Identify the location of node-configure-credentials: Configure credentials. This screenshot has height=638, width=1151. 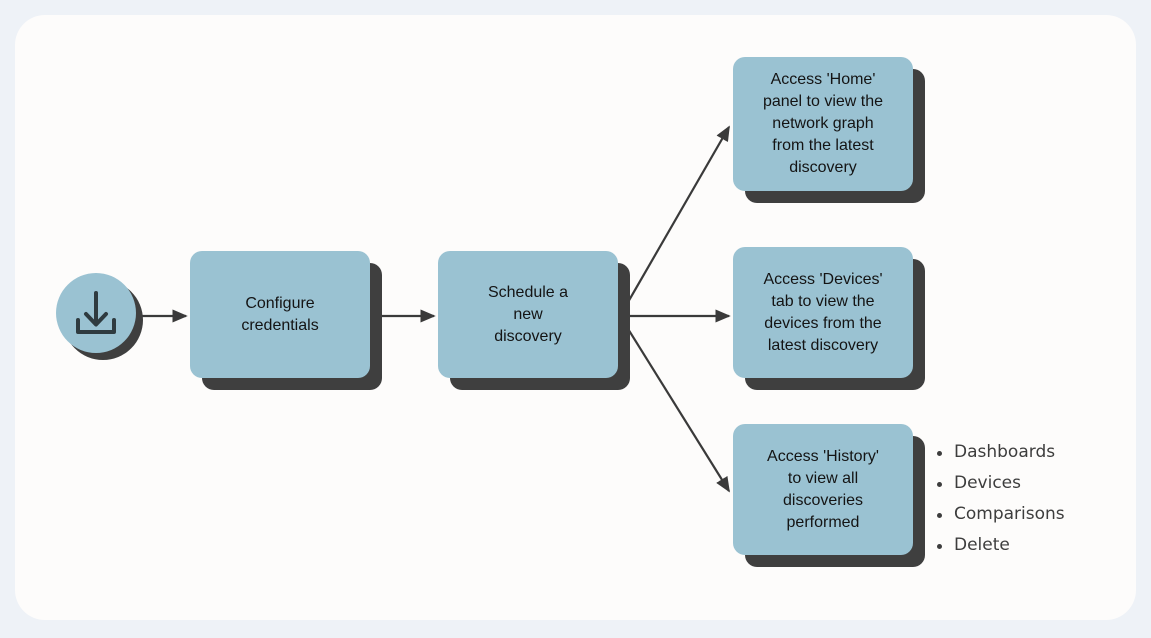
(286, 320).